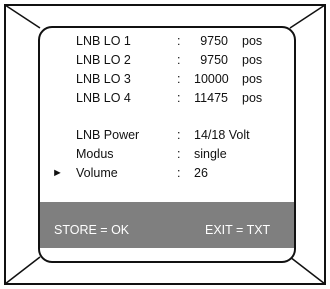 This screenshot has width=330, height=289. Describe the element at coordinates (97, 173) in the screenshot. I see `menu-row-label: Volume` at that location.